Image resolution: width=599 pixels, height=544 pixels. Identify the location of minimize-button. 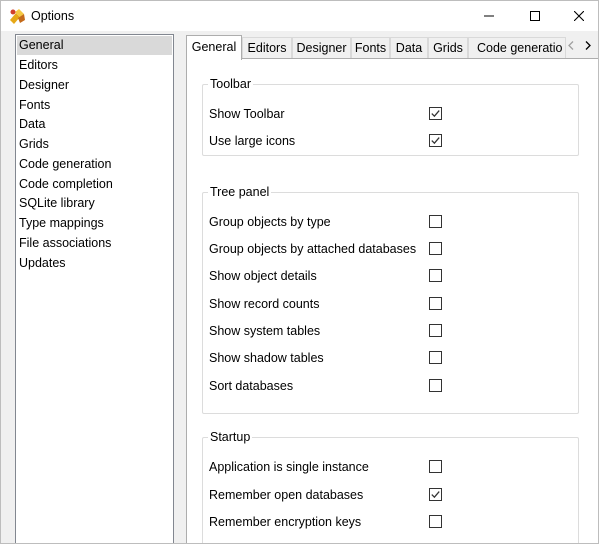
(489, 16).